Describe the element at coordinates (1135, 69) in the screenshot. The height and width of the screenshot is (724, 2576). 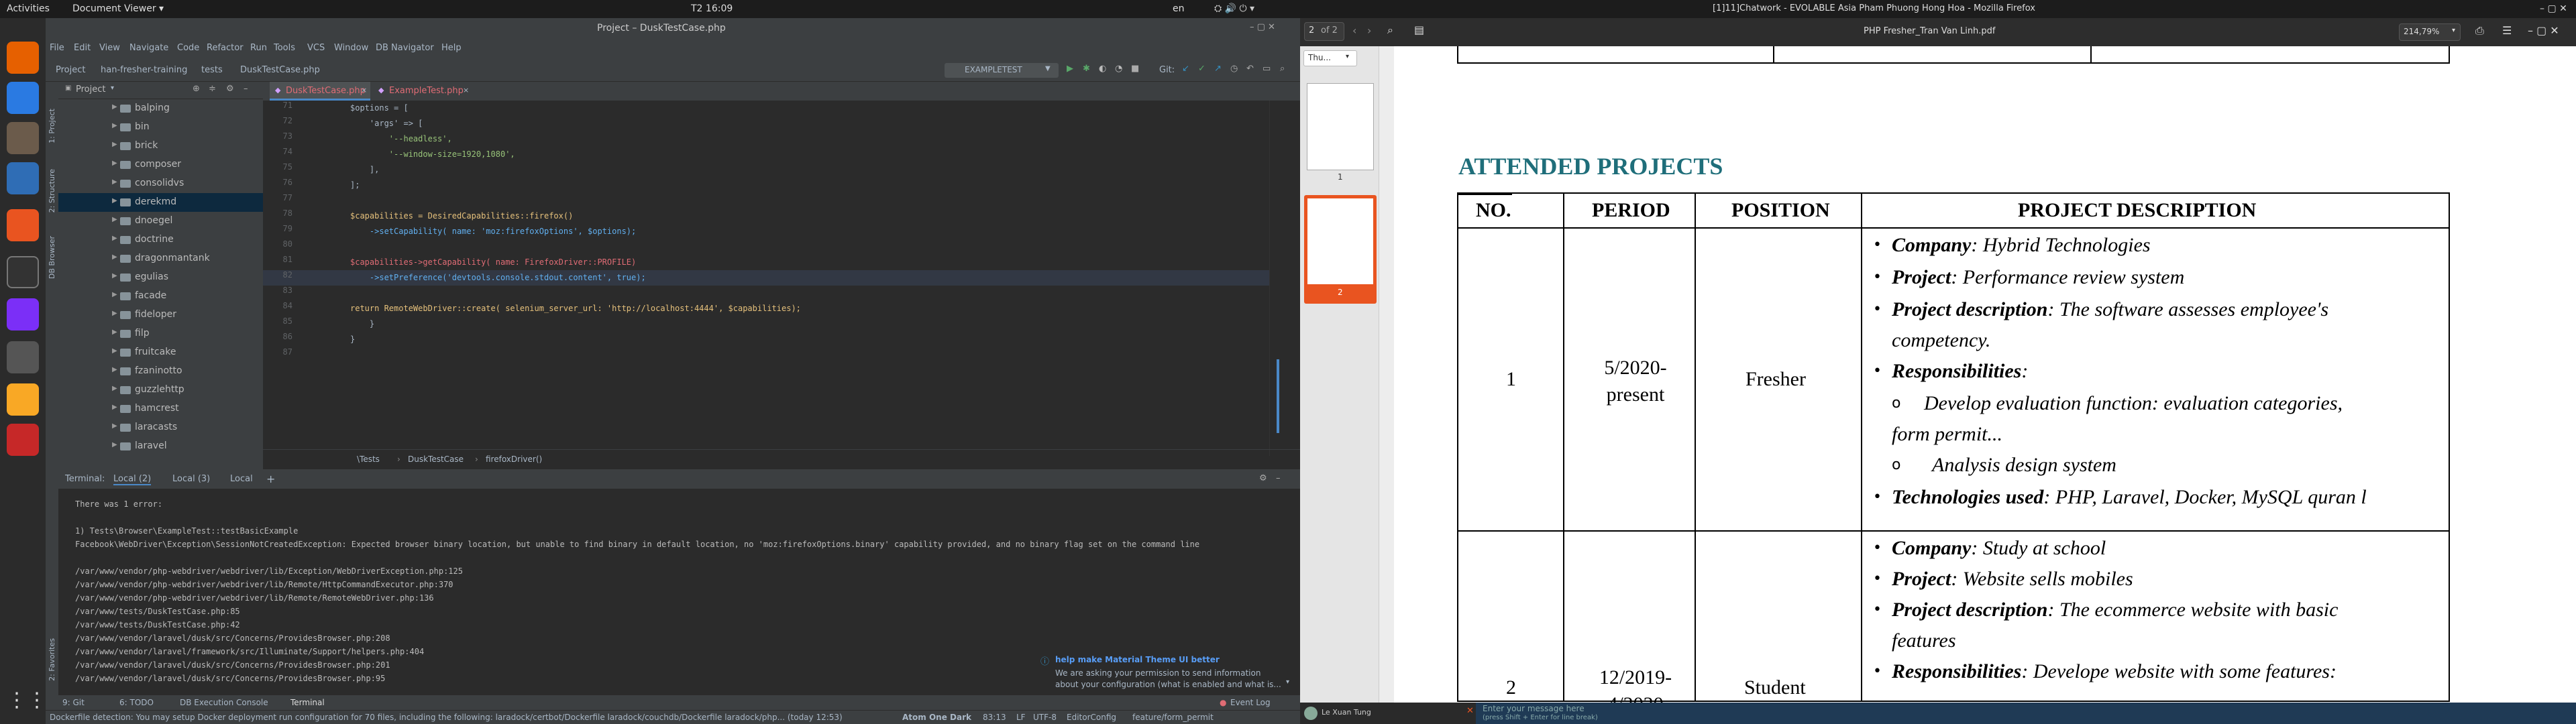
I see `stop-icon: ■` at that location.